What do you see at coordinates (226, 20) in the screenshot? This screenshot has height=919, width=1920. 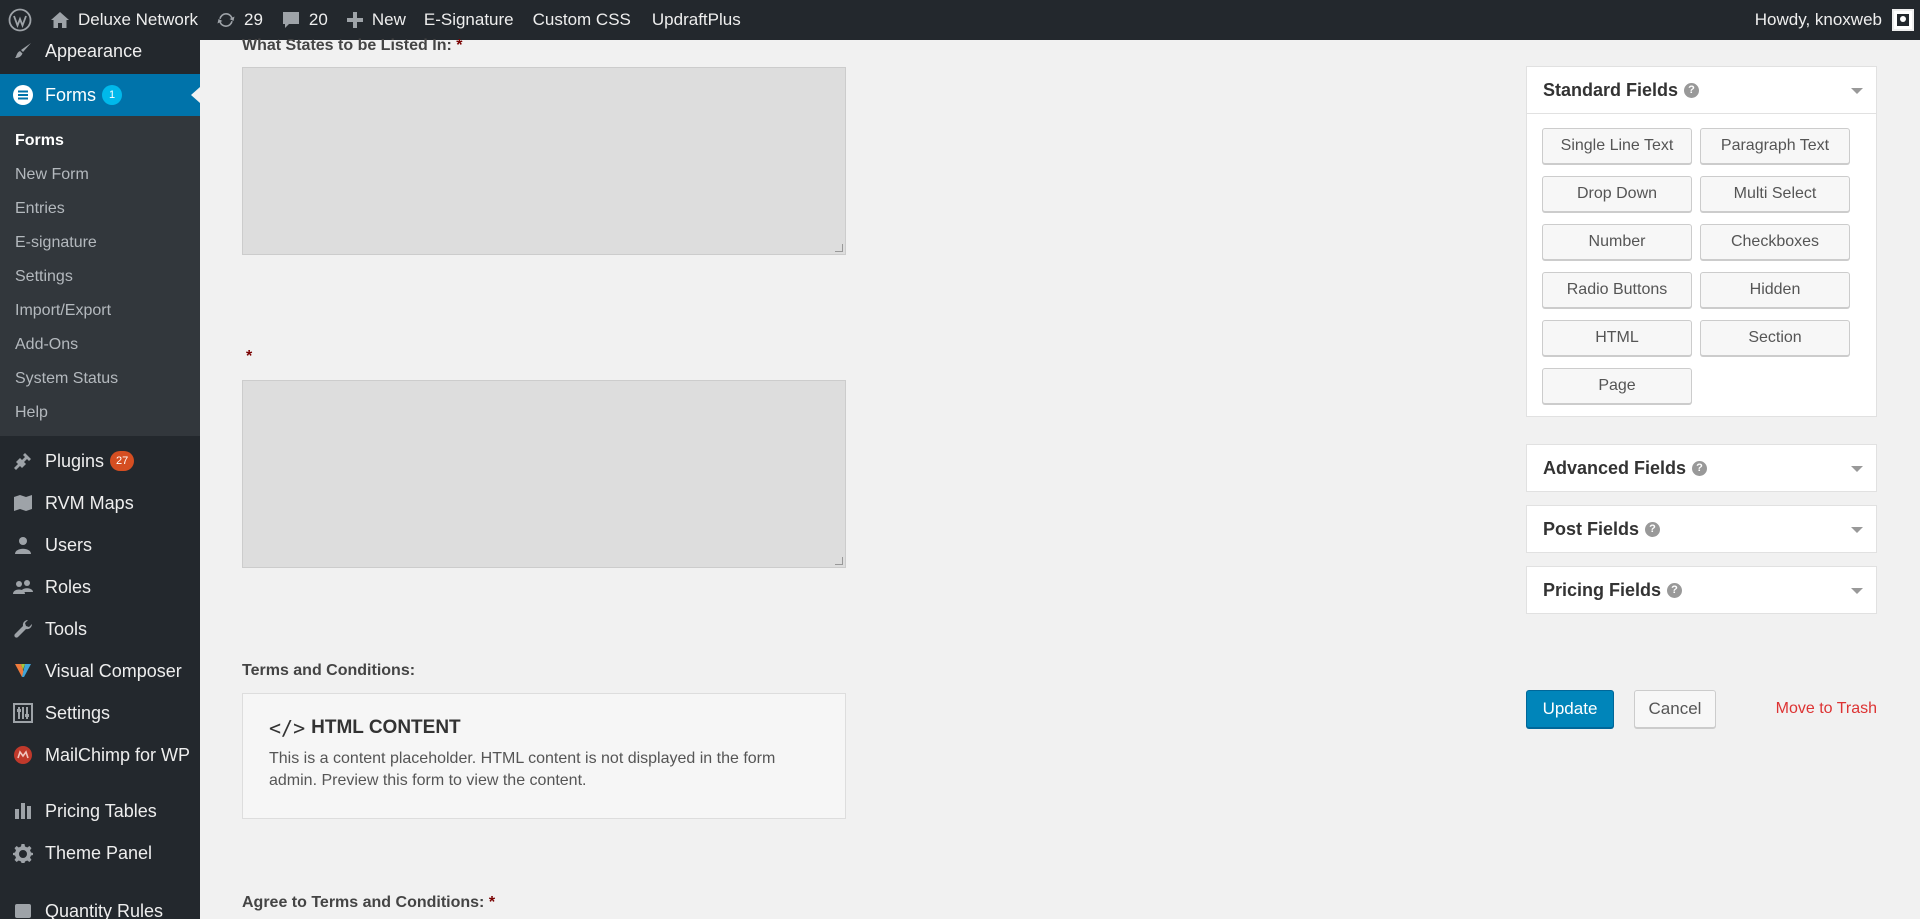 I see `updates-icon` at bounding box center [226, 20].